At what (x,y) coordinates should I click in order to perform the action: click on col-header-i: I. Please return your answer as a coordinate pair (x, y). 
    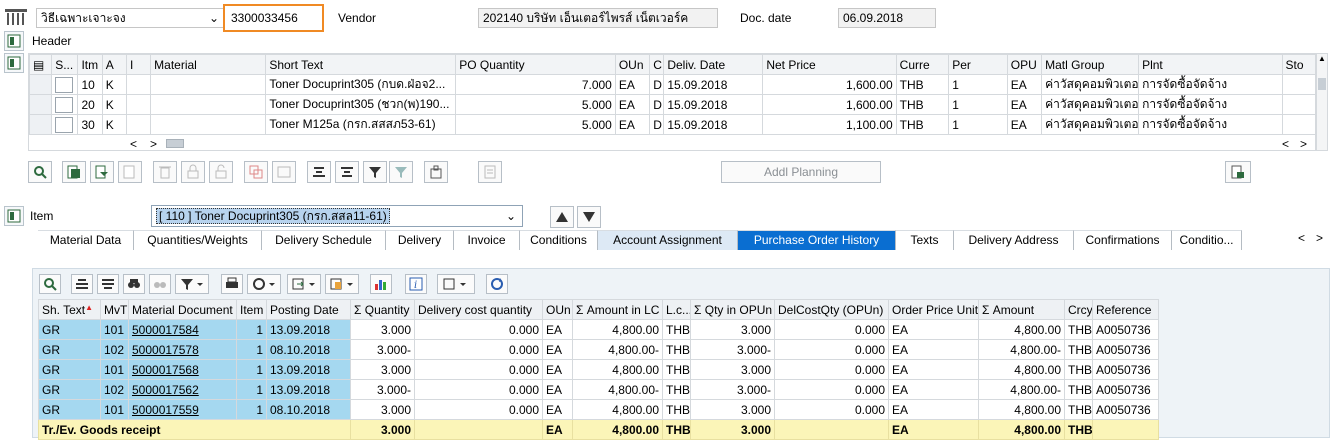
    Looking at the image, I should click on (138, 64).